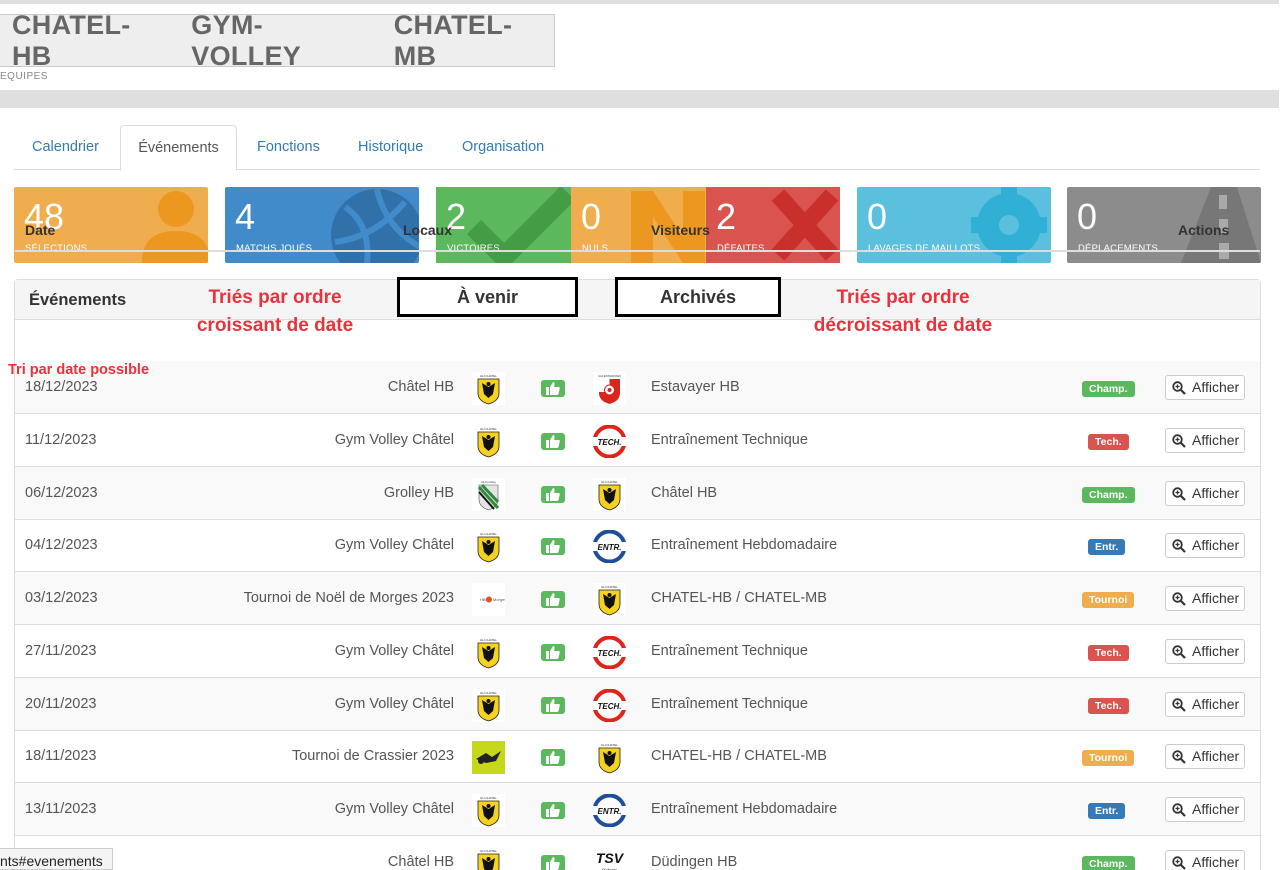  I want to click on event-date: 20/11/2023, so click(61, 703).